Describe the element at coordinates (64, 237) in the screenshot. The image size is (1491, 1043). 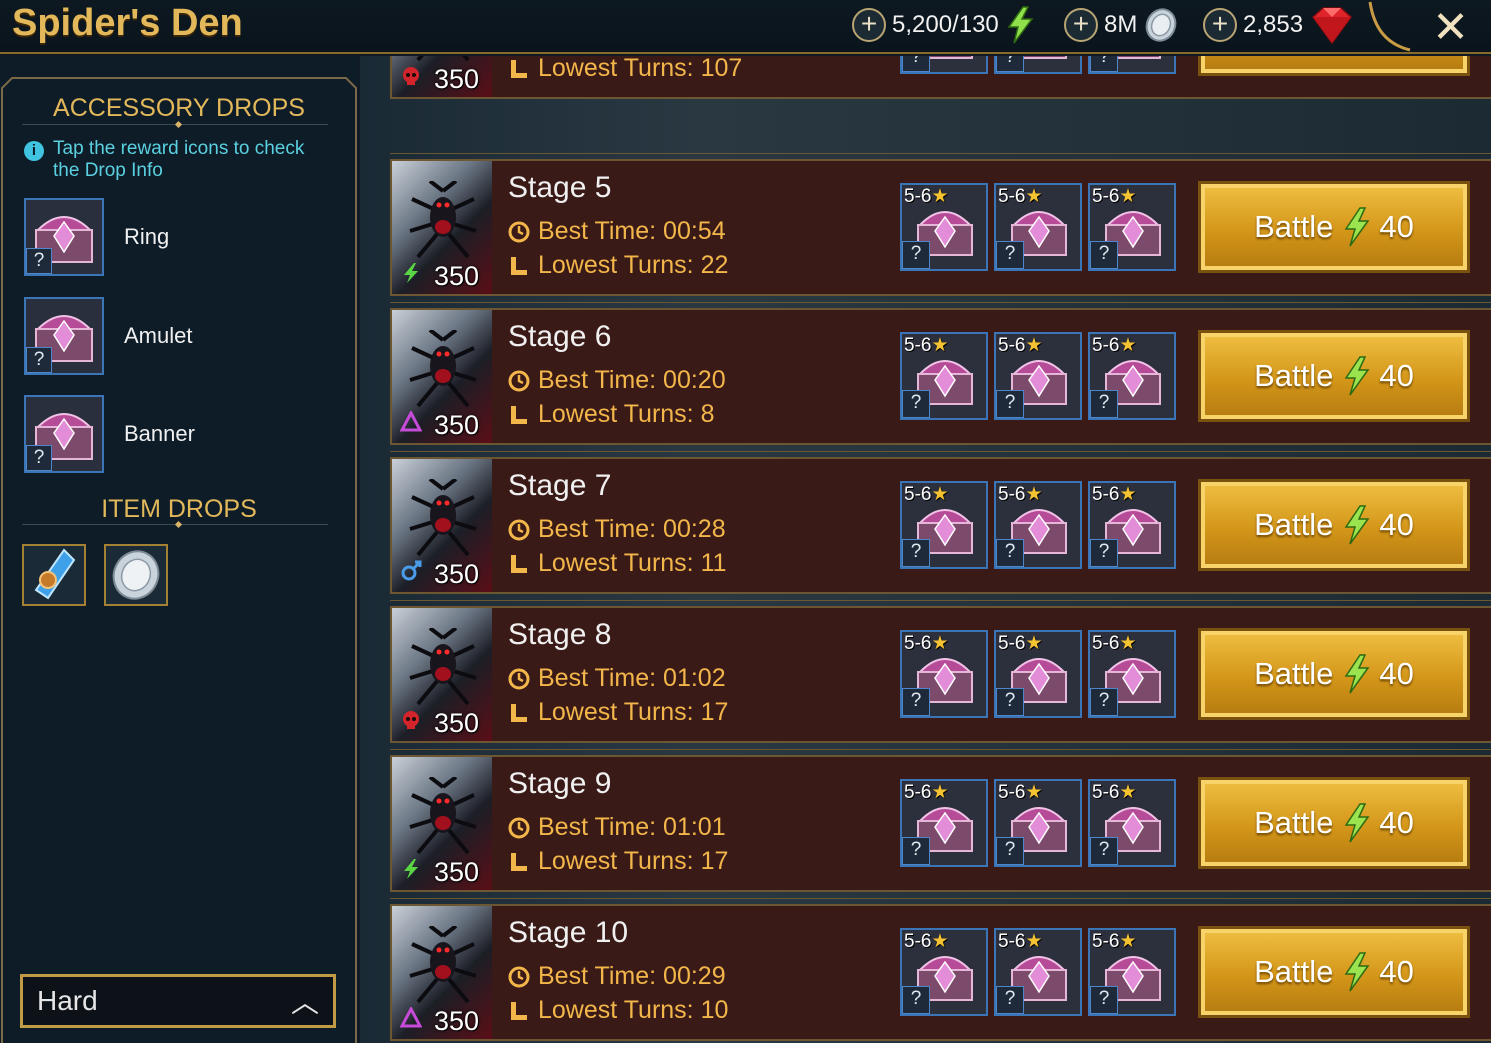
I see `ring-reward-icon: ?` at that location.